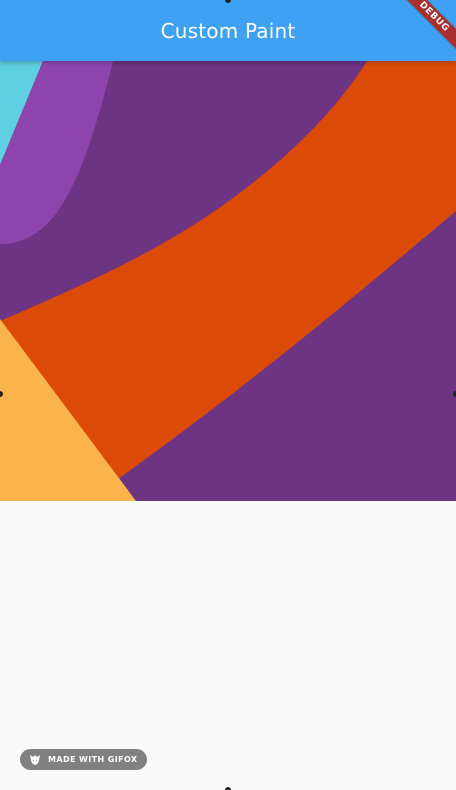 The height and width of the screenshot is (790, 456). Describe the element at coordinates (35, 760) in the screenshot. I see `fox-icon` at that location.